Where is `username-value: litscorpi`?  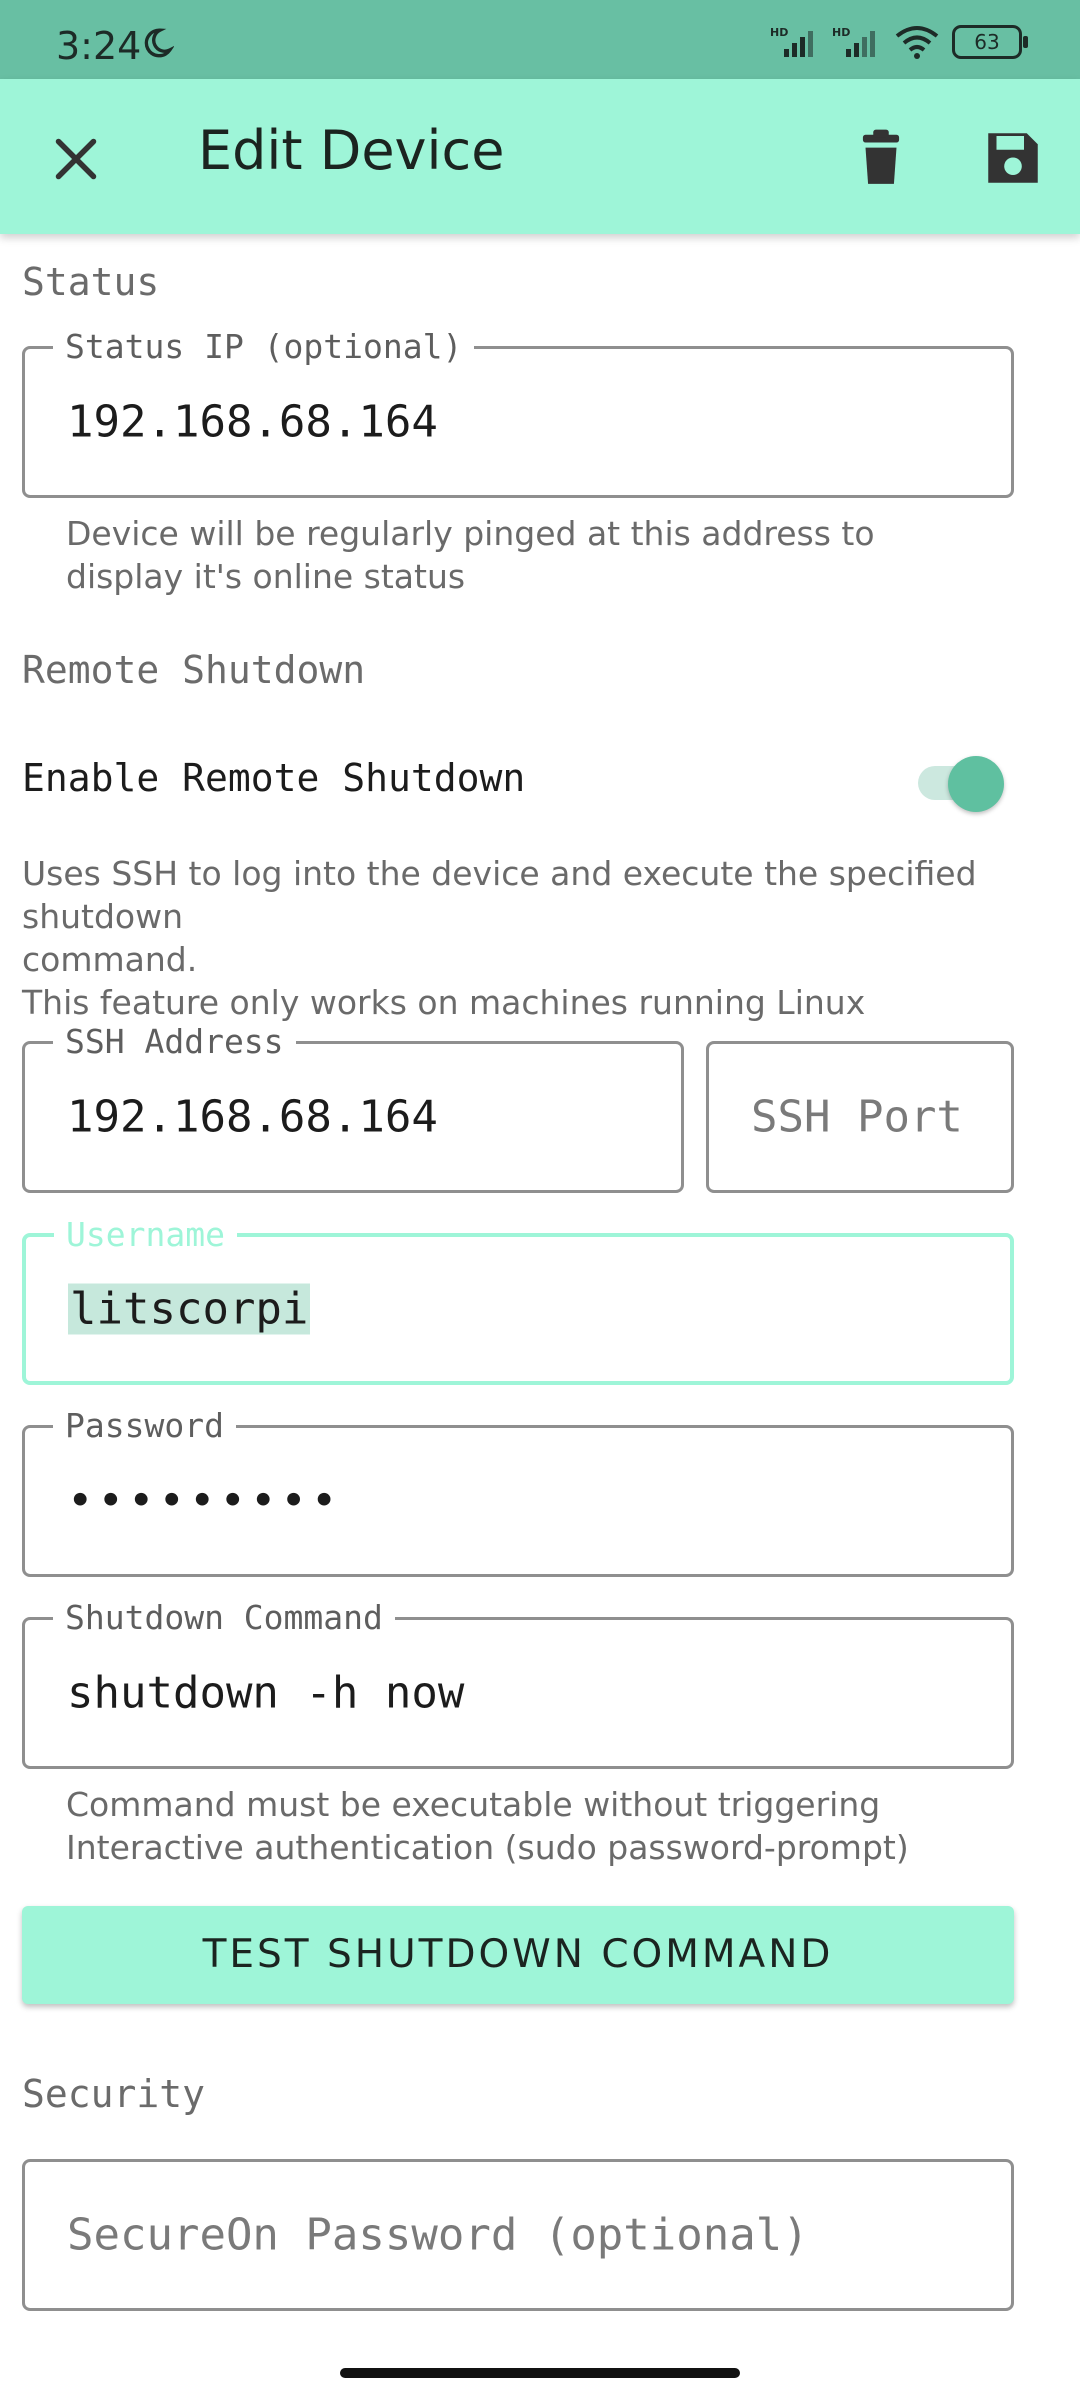
username-value: litscorpi is located at coordinates (189, 1309).